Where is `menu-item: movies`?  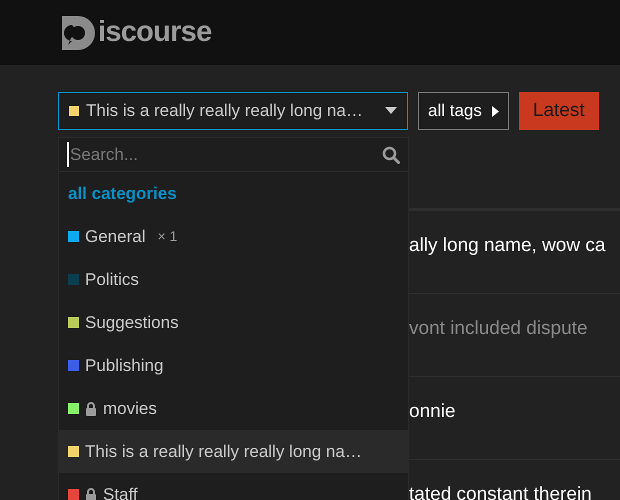 menu-item: movies is located at coordinates (233, 408).